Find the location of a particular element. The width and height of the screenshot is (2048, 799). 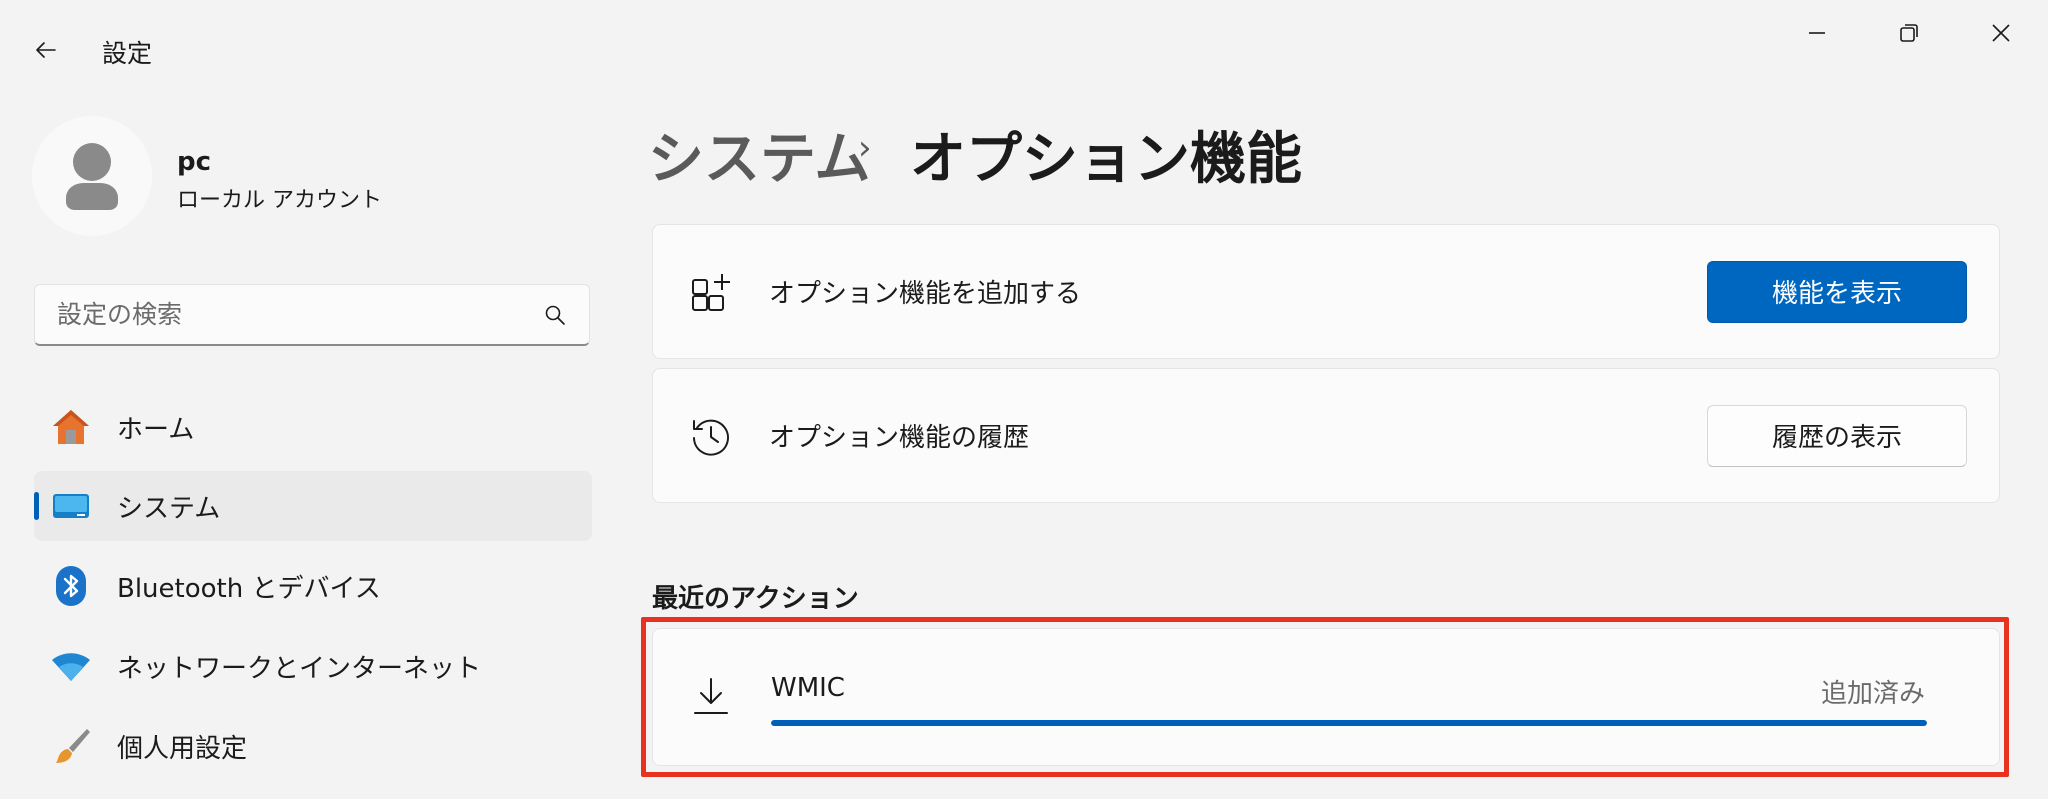

history-icon is located at coordinates (711, 436).